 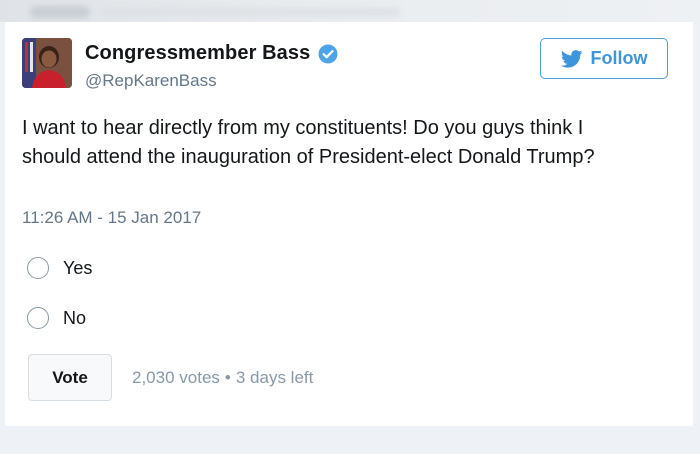 I want to click on poll-option-yes: Yes, so click(x=59, y=268).